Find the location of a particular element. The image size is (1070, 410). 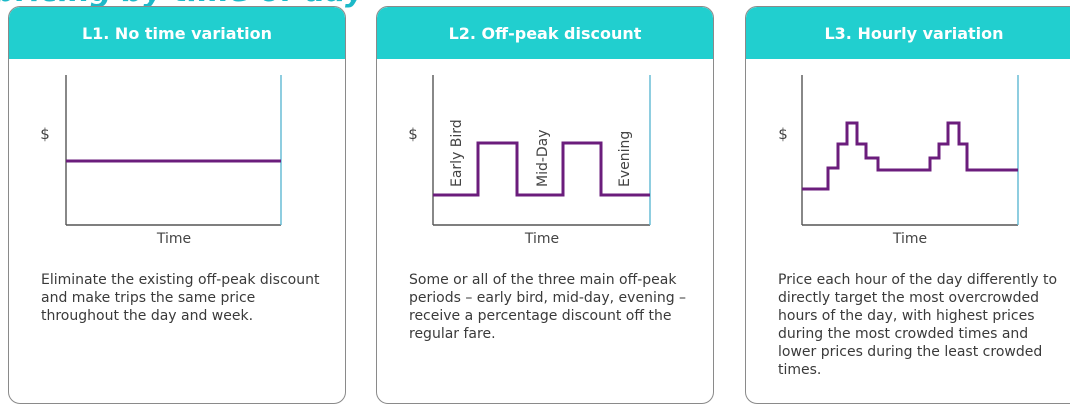

card-header: L1. No time variation is located at coordinates (177, 33).